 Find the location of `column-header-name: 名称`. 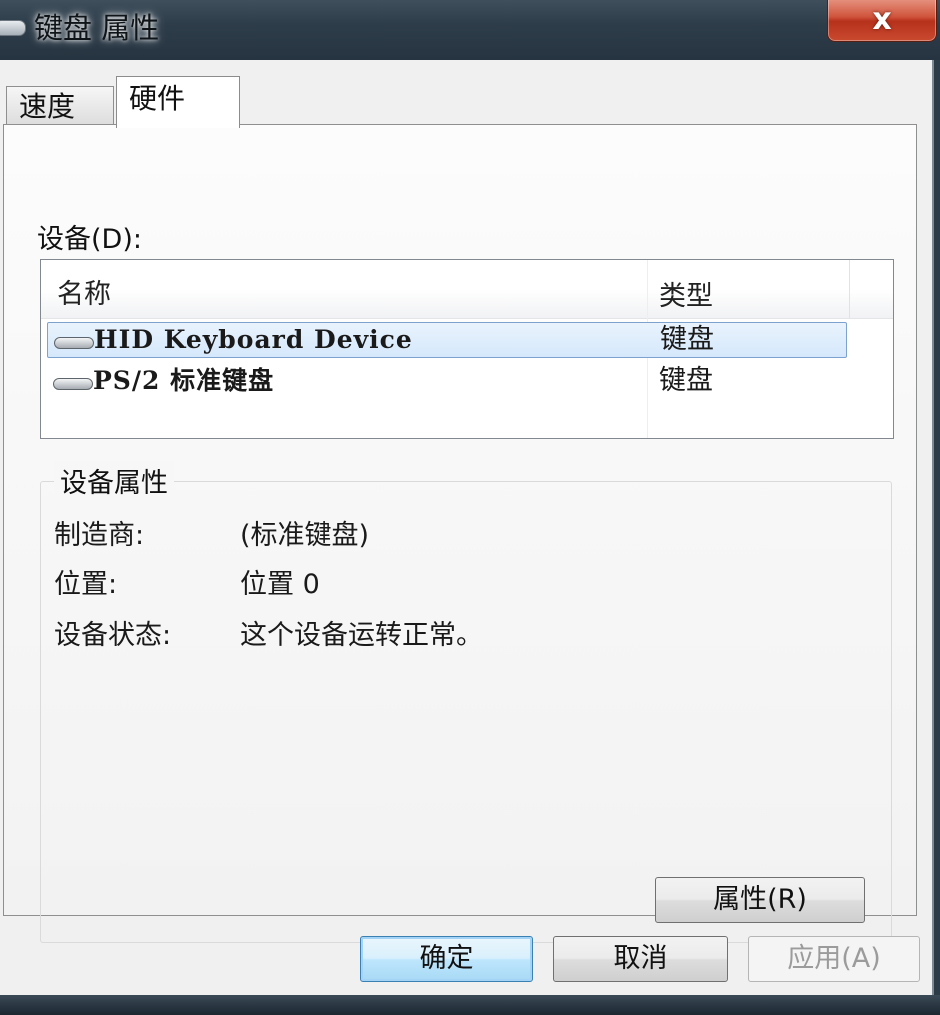

column-header-name: 名称 is located at coordinates (84, 291).